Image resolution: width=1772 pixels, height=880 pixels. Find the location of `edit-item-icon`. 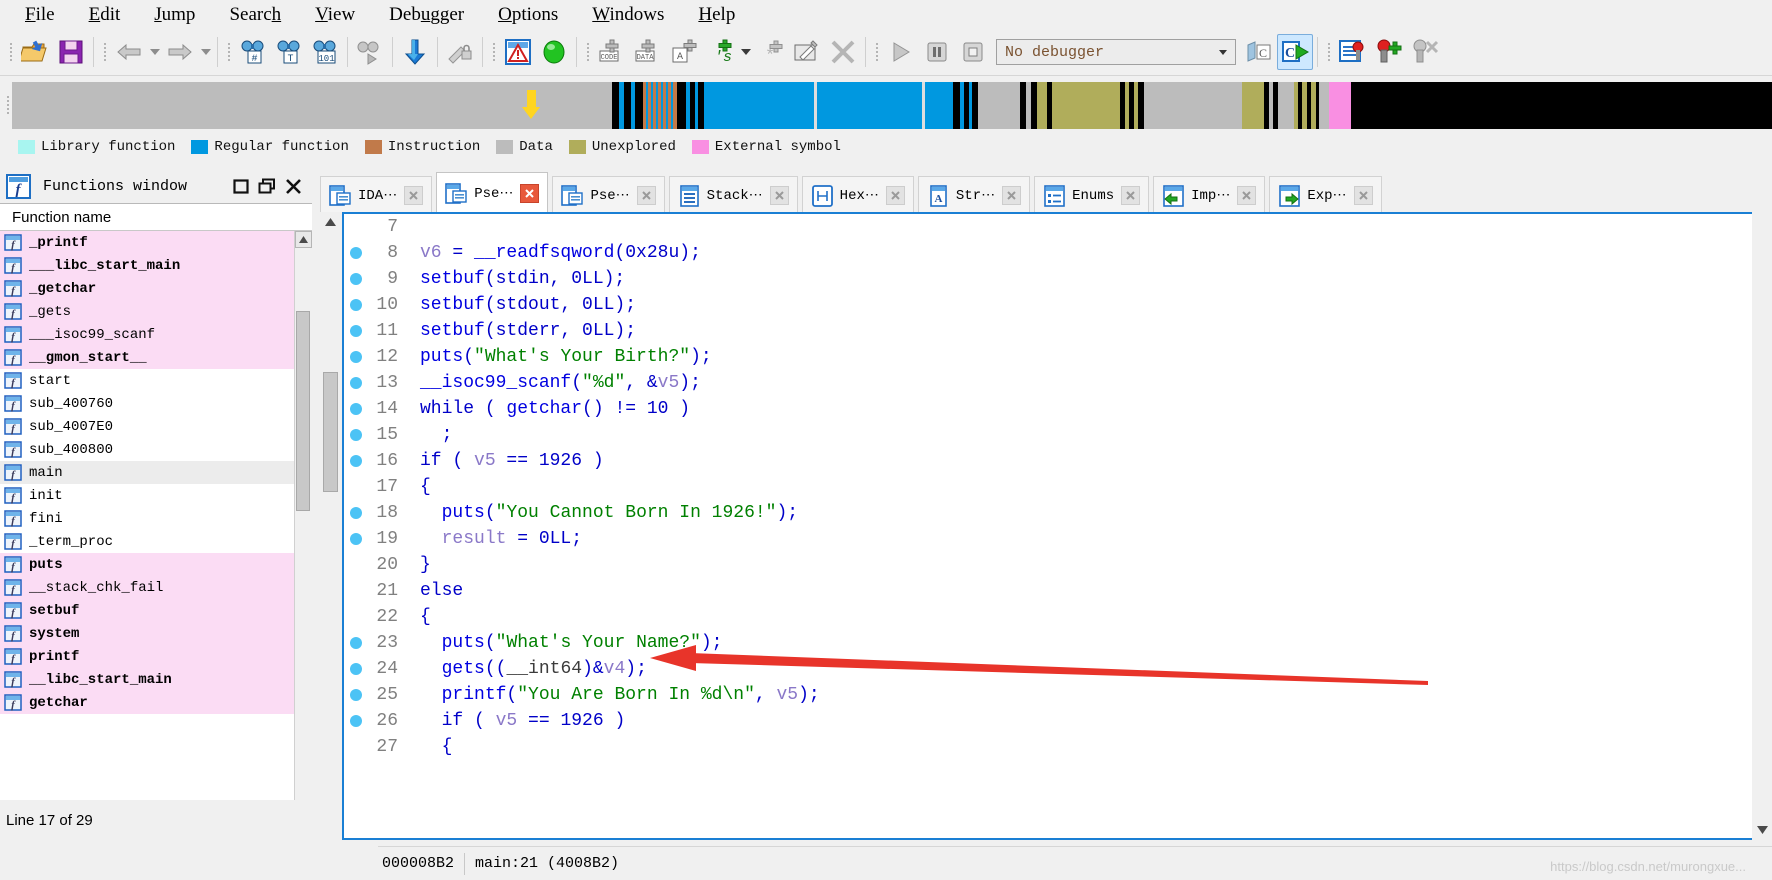

edit-item-icon is located at coordinates (807, 52).